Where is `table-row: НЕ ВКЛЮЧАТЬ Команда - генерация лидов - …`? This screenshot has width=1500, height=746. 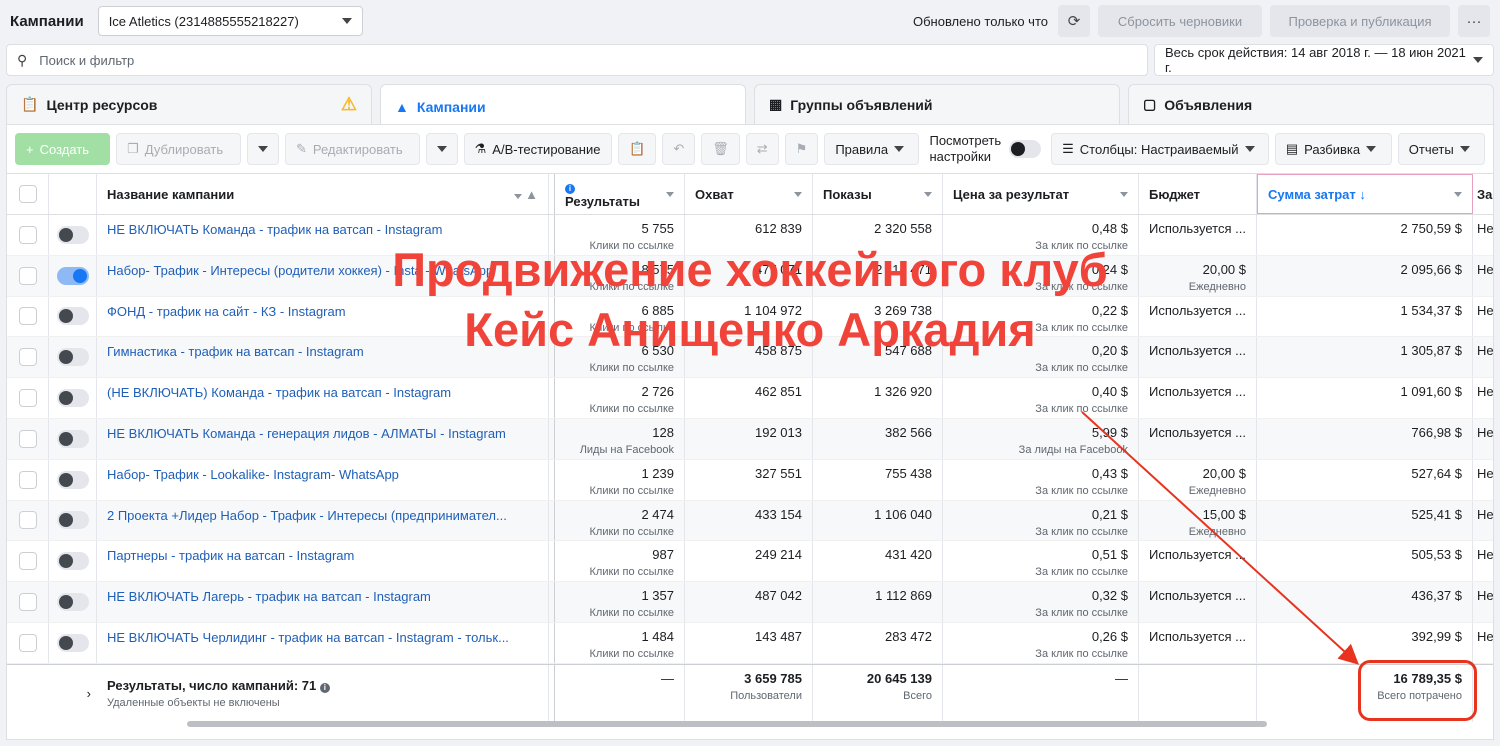 table-row: НЕ ВКЛЮЧАТЬ Команда - генерация лидов - … is located at coordinates (750, 439).